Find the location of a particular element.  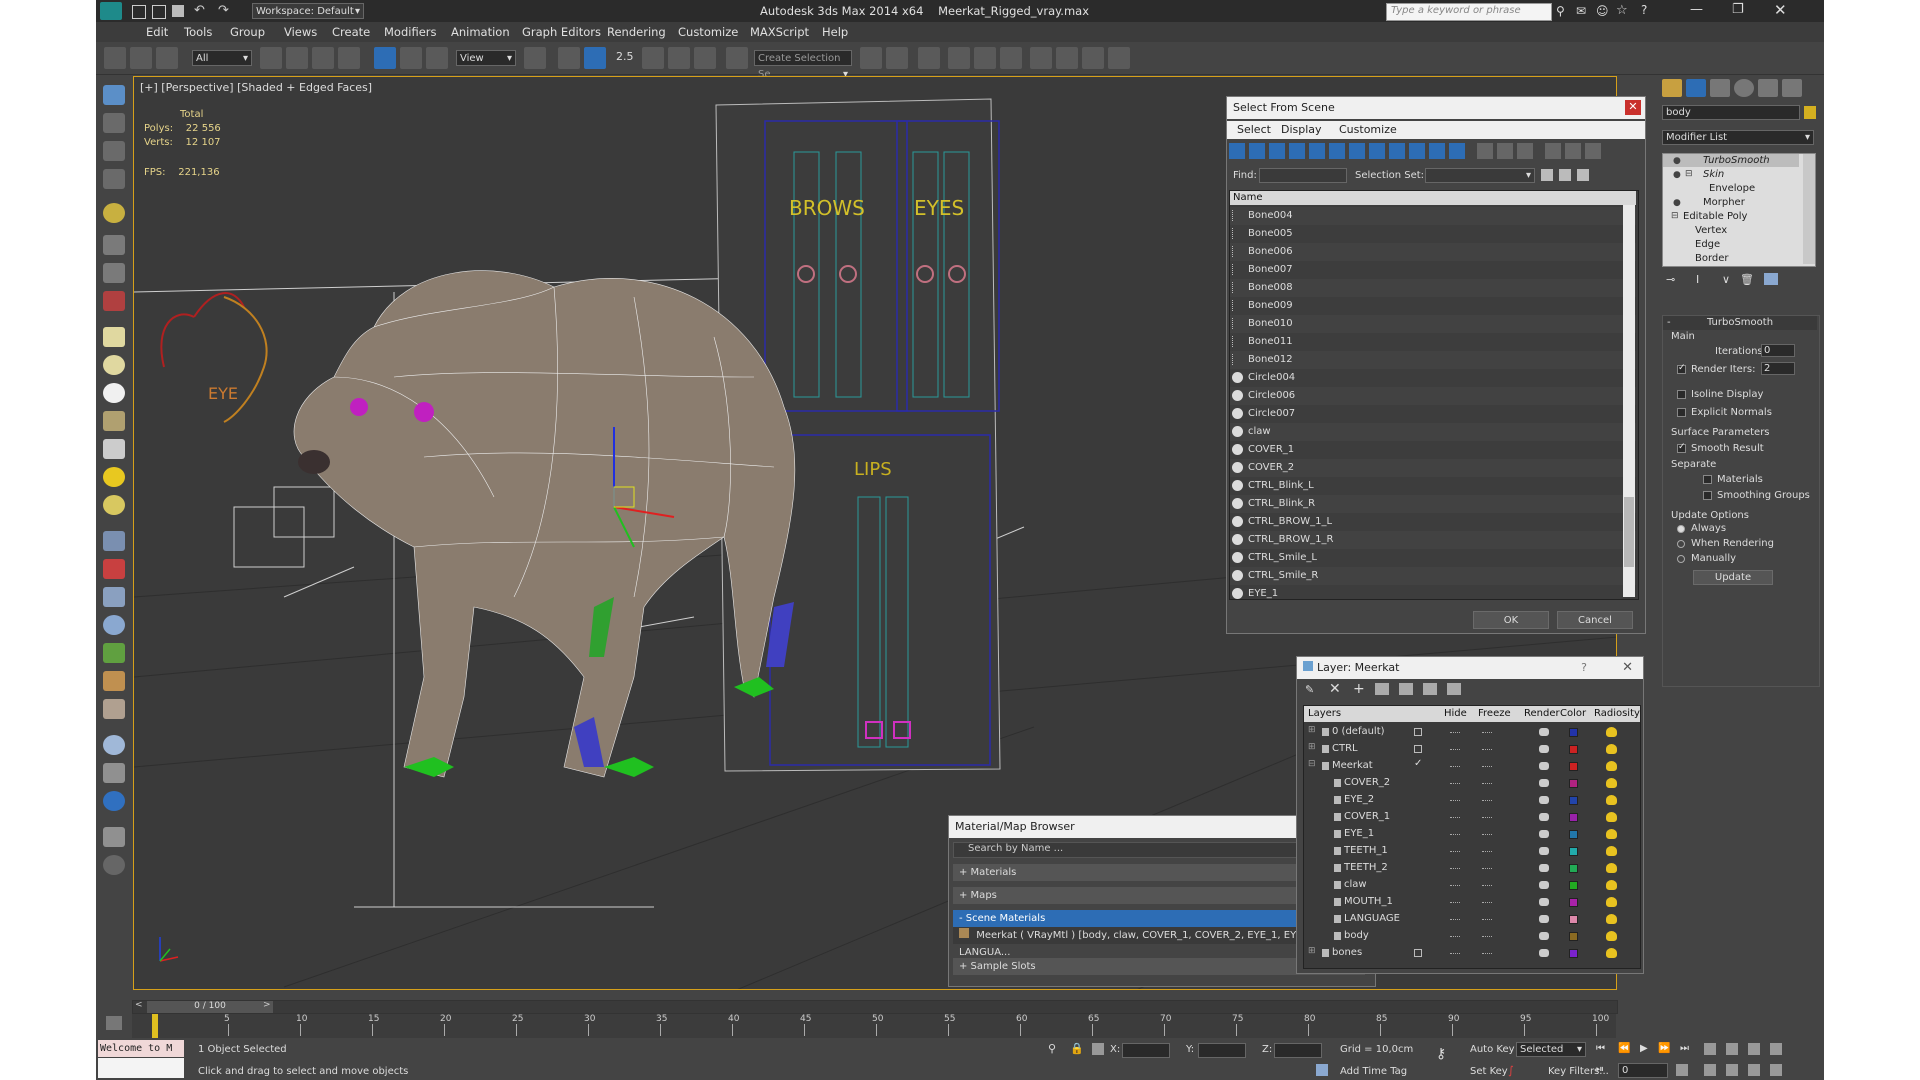

binoculars-icon: ⚲ is located at coordinates (1560, 11).